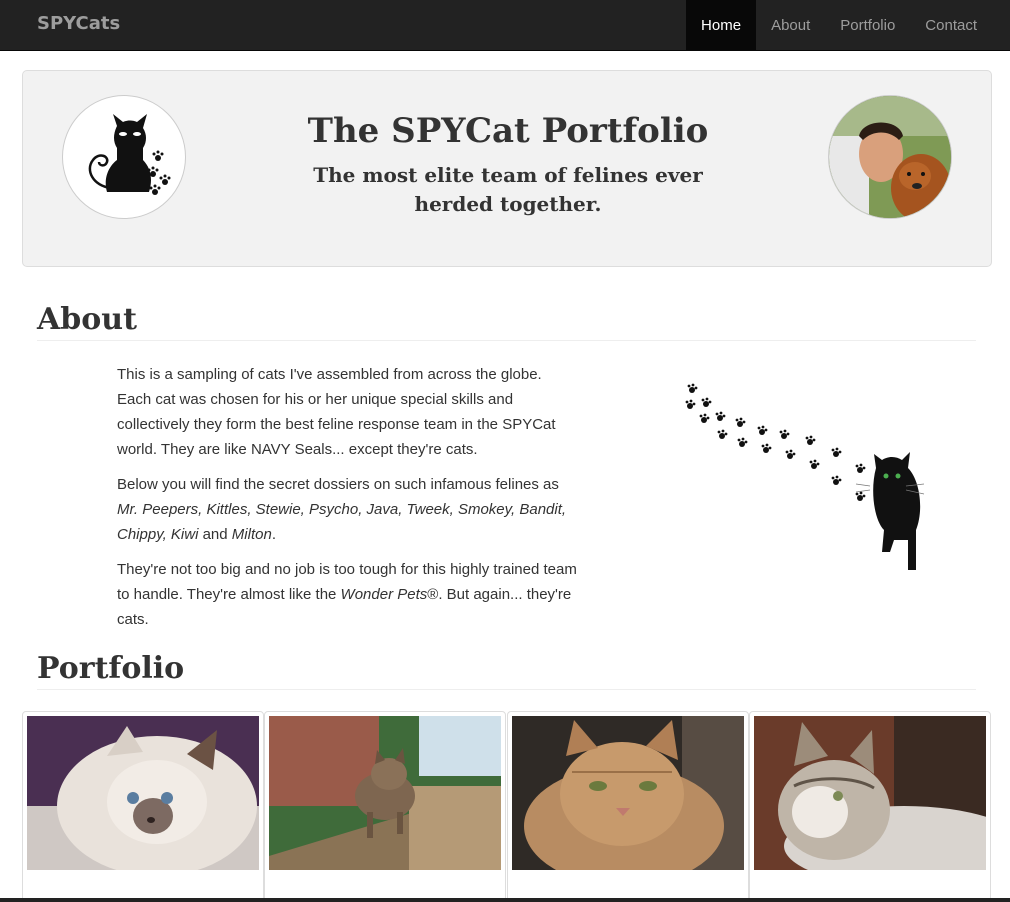 The image size is (1010, 902). I want to click on nav-portfolio-link: Portfolio, so click(867, 25).